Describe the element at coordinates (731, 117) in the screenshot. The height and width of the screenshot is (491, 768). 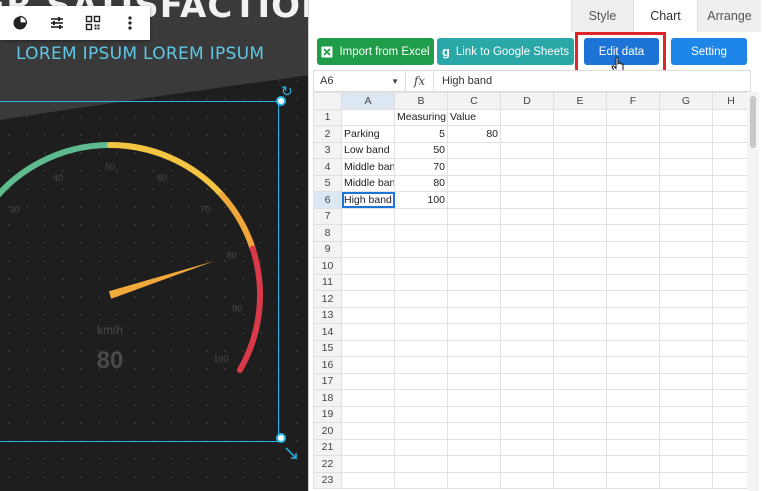
I see `cell-h1` at that location.